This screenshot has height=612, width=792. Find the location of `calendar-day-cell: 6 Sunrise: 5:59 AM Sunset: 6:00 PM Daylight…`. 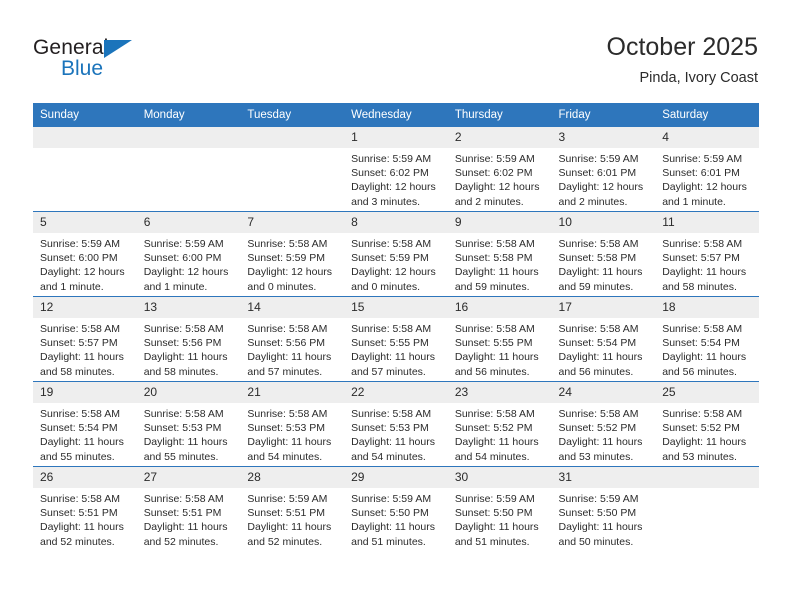

calendar-day-cell: 6 Sunrise: 5:59 AM Sunset: 6:00 PM Daylight… is located at coordinates (188, 254).